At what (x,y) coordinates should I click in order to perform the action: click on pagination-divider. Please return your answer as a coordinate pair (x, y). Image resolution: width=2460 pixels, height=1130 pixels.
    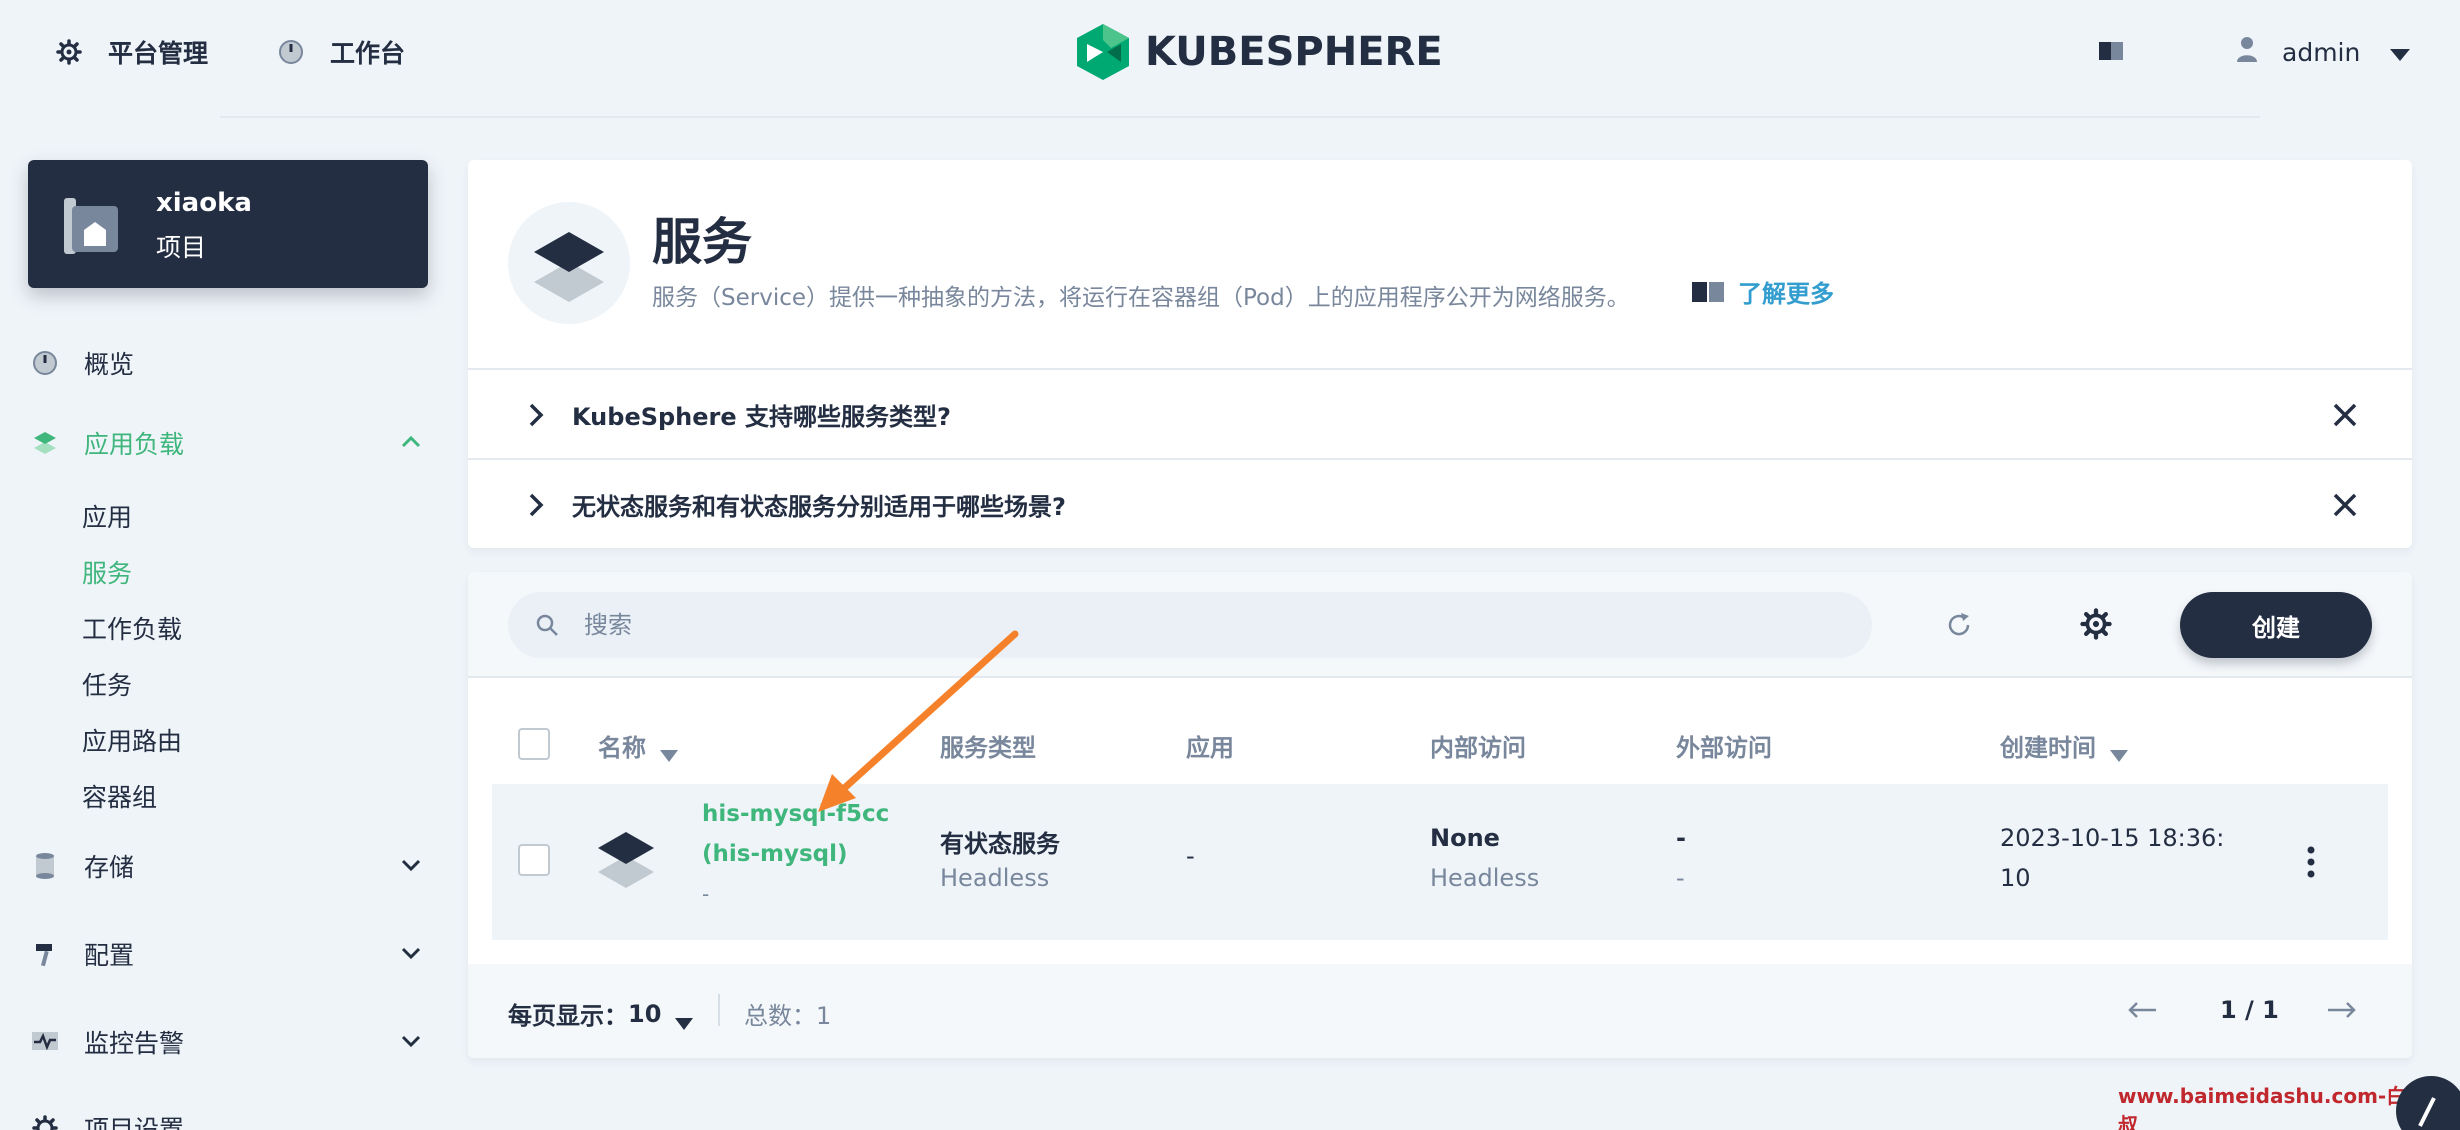
    Looking at the image, I should click on (719, 1010).